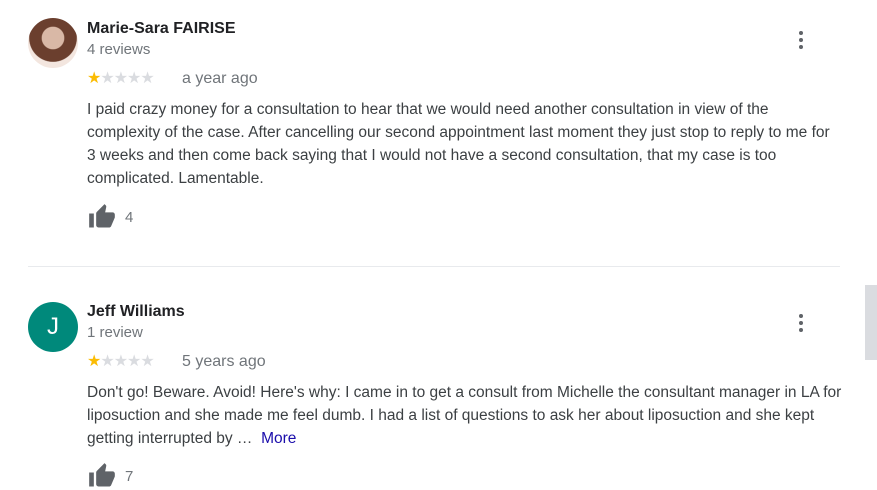 The width and height of the screenshot is (877, 490). I want to click on reviewer-avatar, so click(53, 43).